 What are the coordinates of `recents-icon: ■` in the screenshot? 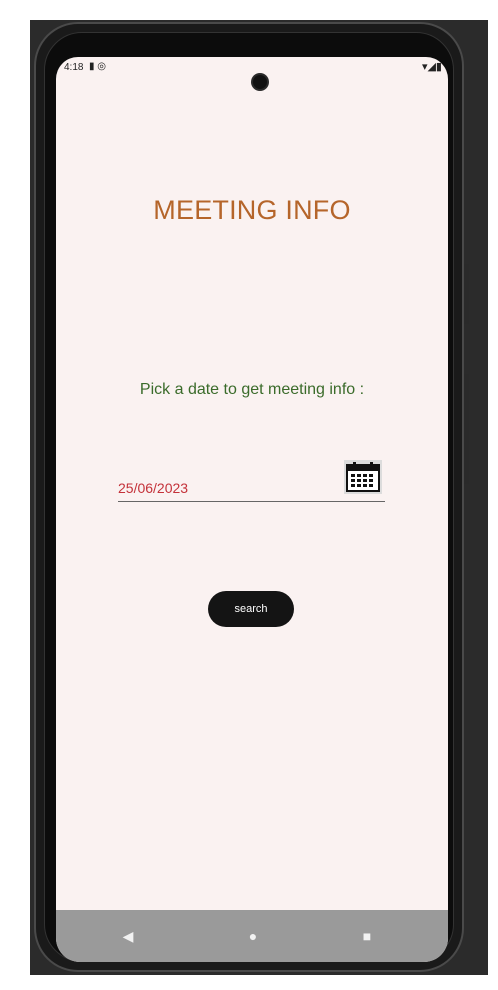 It's located at (367, 936).